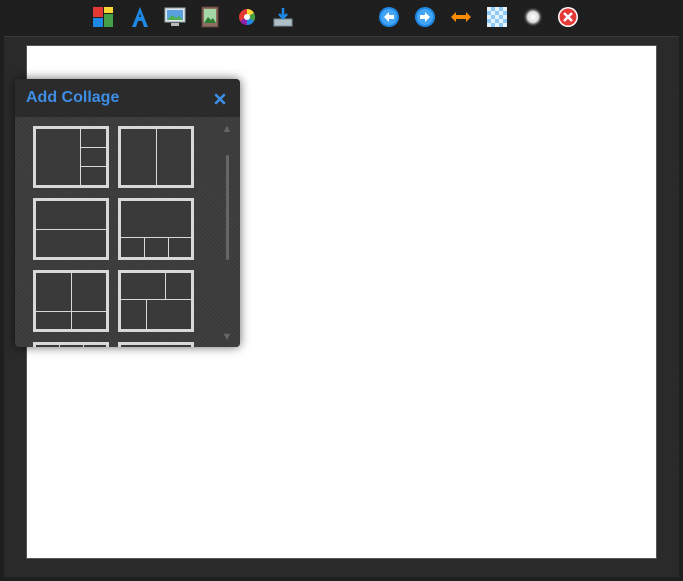 The width and height of the screenshot is (683, 581). What do you see at coordinates (220, 99) in the screenshot?
I see `panel-close-icon` at bounding box center [220, 99].